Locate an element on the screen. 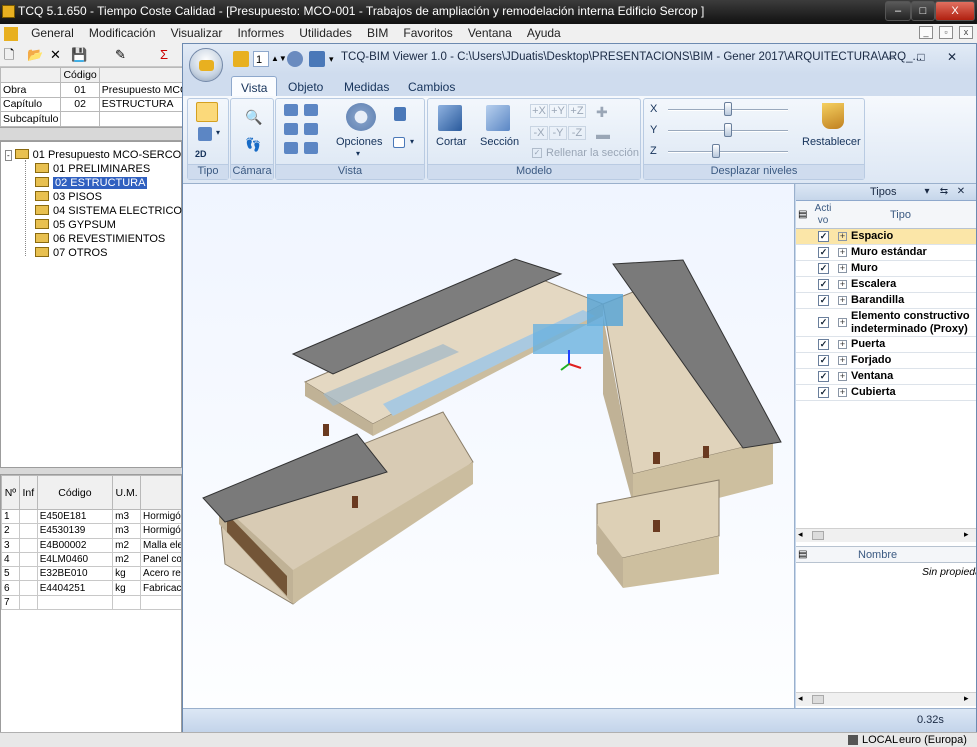  new-document-icon: 🗋 is located at coordinates (9, 54).